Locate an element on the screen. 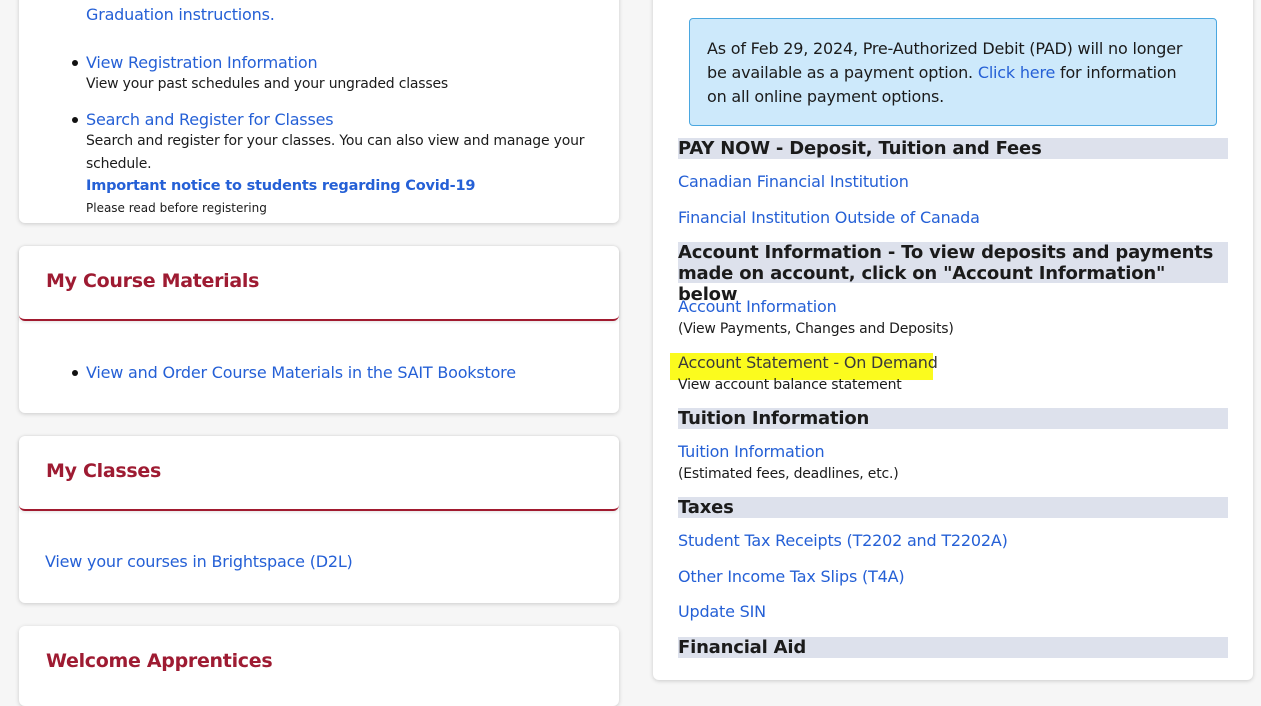 The width and height of the screenshot is (1261, 706). student-tax-receipts-link: Student Tax Receipts (T2202 and T2202A) is located at coordinates (843, 540).